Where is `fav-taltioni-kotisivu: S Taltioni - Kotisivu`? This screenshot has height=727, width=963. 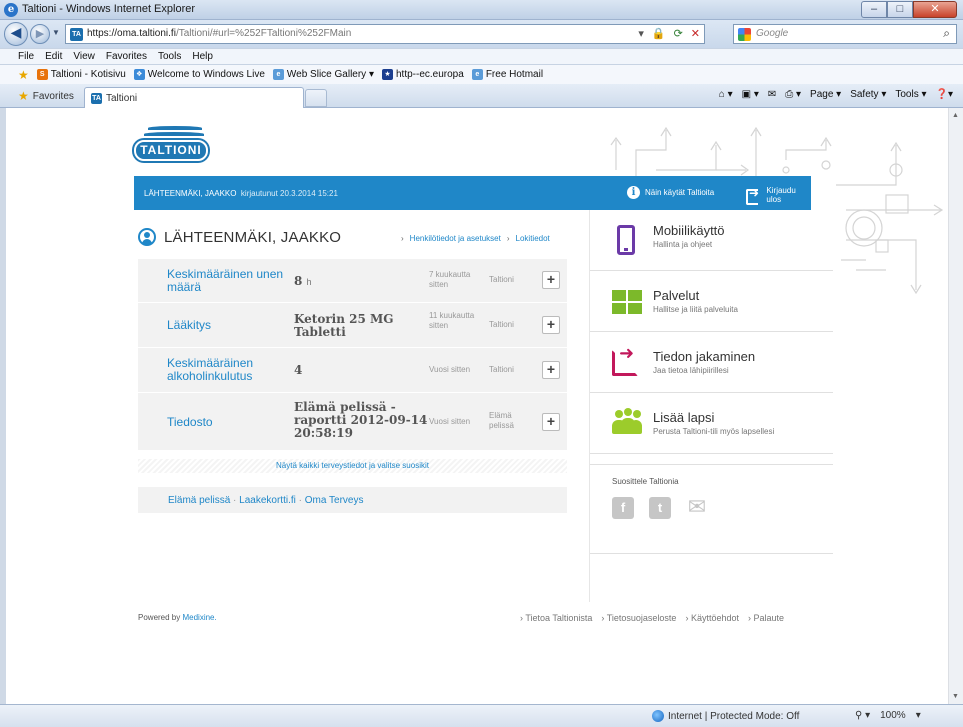 fav-taltioni-kotisivu: S Taltioni - Kotisivu is located at coordinates (81, 75).